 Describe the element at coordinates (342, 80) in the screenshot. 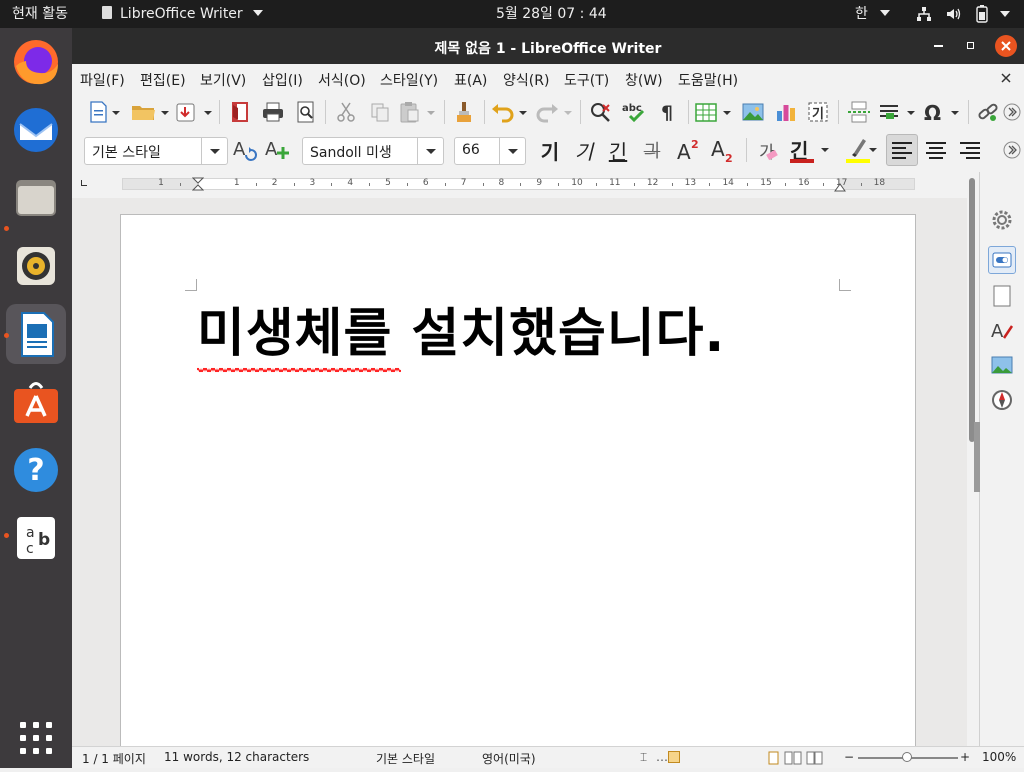

I see `menu-format: 서식(O)` at that location.